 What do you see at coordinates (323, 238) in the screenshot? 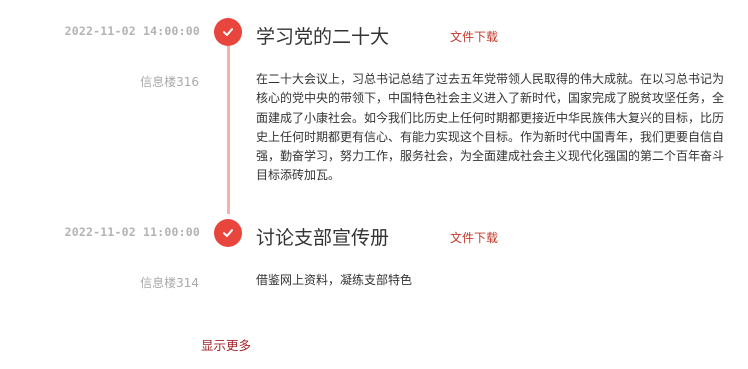
I see `item-title: 讨论支部宣传册` at bounding box center [323, 238].